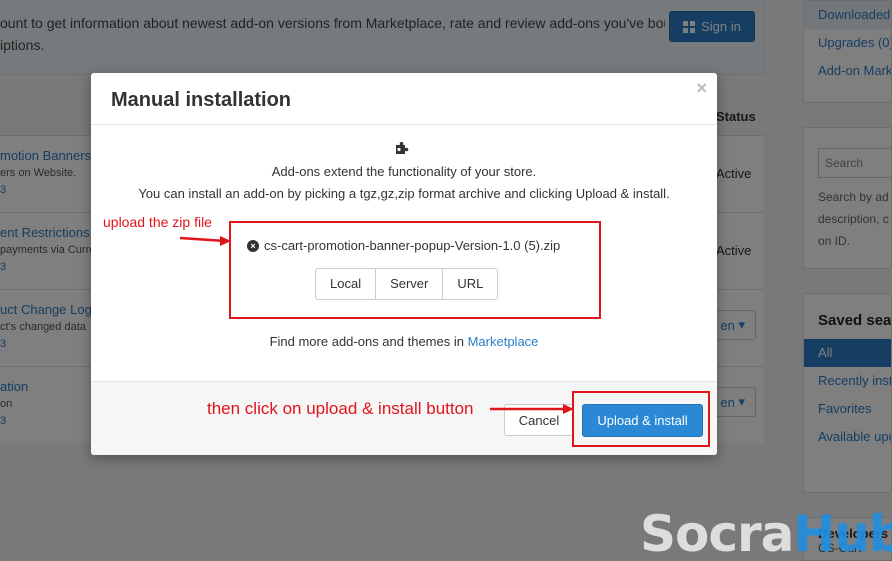  Describe the element at coordinates (415, 270) in the screenshot. I see `annotation-box-file` at that location.